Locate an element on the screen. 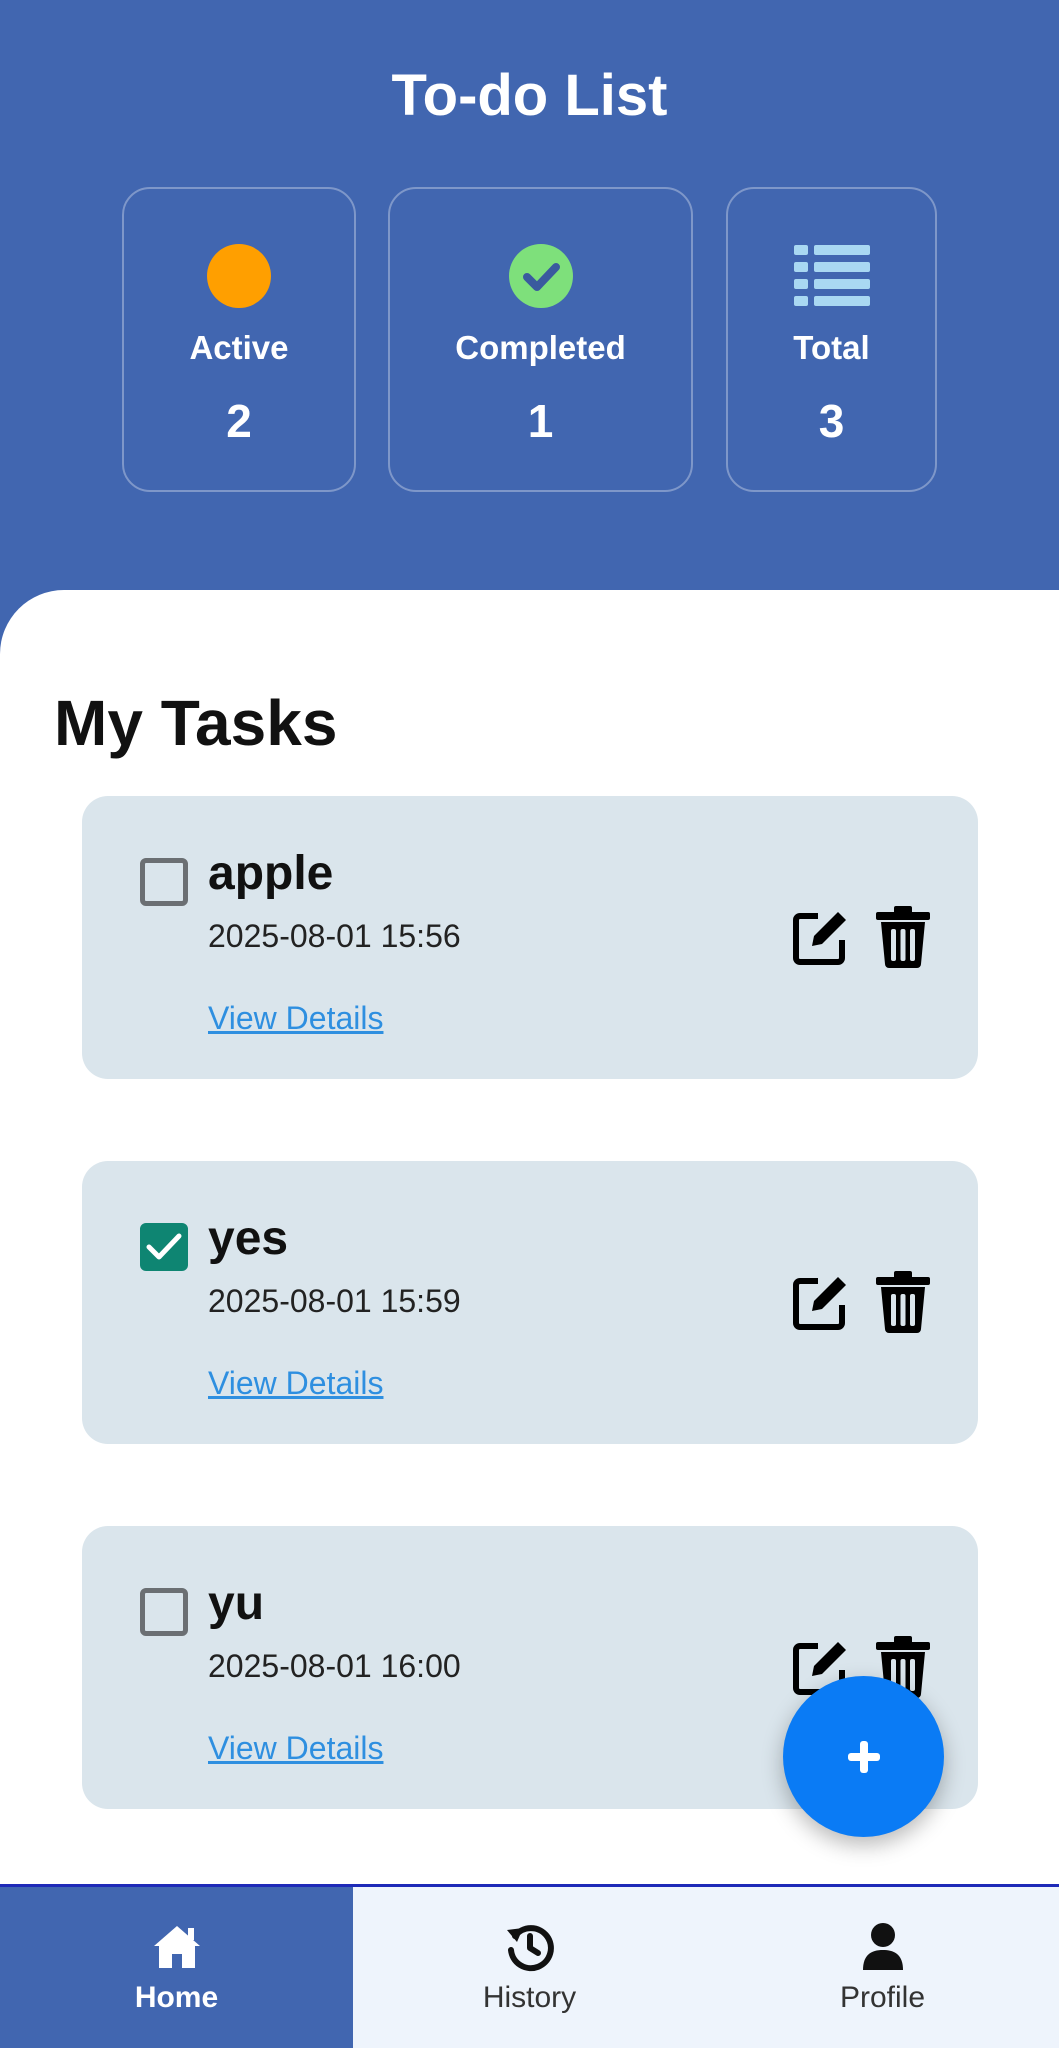  stat-card-completed: Completed 1 is located at coordinates (540, 339).